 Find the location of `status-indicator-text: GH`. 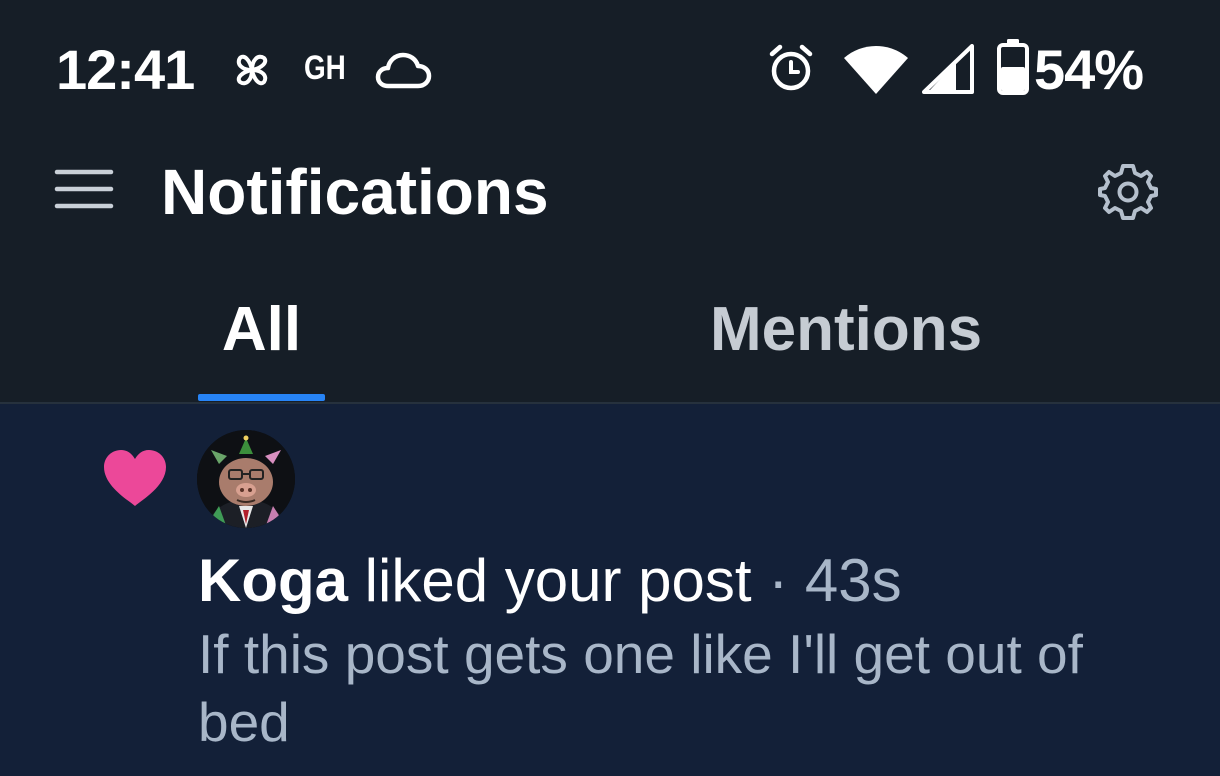

status-indicator-text: GH is located at coordinates (325, 68).